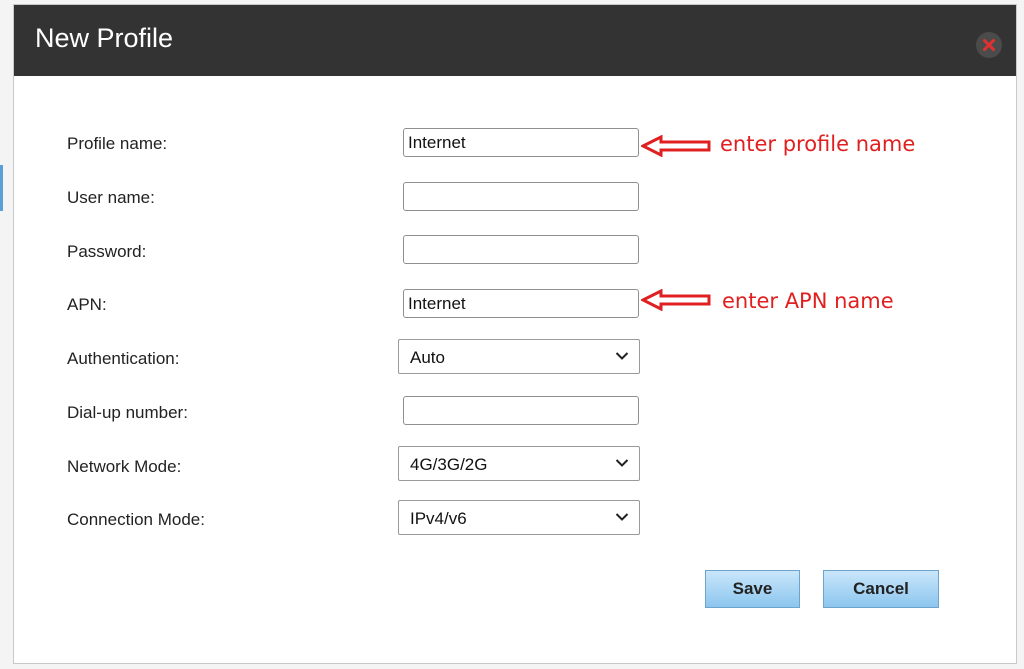 This screenshot has width=1024, height=669. Describe the element at coordinates (123, 358) in the screenshot. I see `authentication-label: Authentication:` at that location.